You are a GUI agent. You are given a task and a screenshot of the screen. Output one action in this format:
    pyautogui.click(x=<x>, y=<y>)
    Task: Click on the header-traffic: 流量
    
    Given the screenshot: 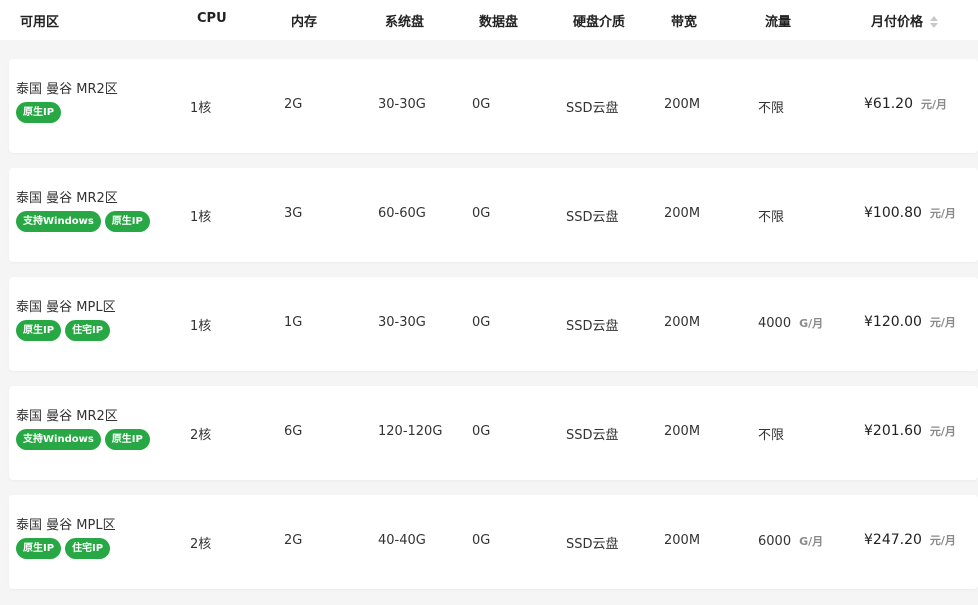 What is the action you would take?
    pyautogui.click(x=778, y=22)
    